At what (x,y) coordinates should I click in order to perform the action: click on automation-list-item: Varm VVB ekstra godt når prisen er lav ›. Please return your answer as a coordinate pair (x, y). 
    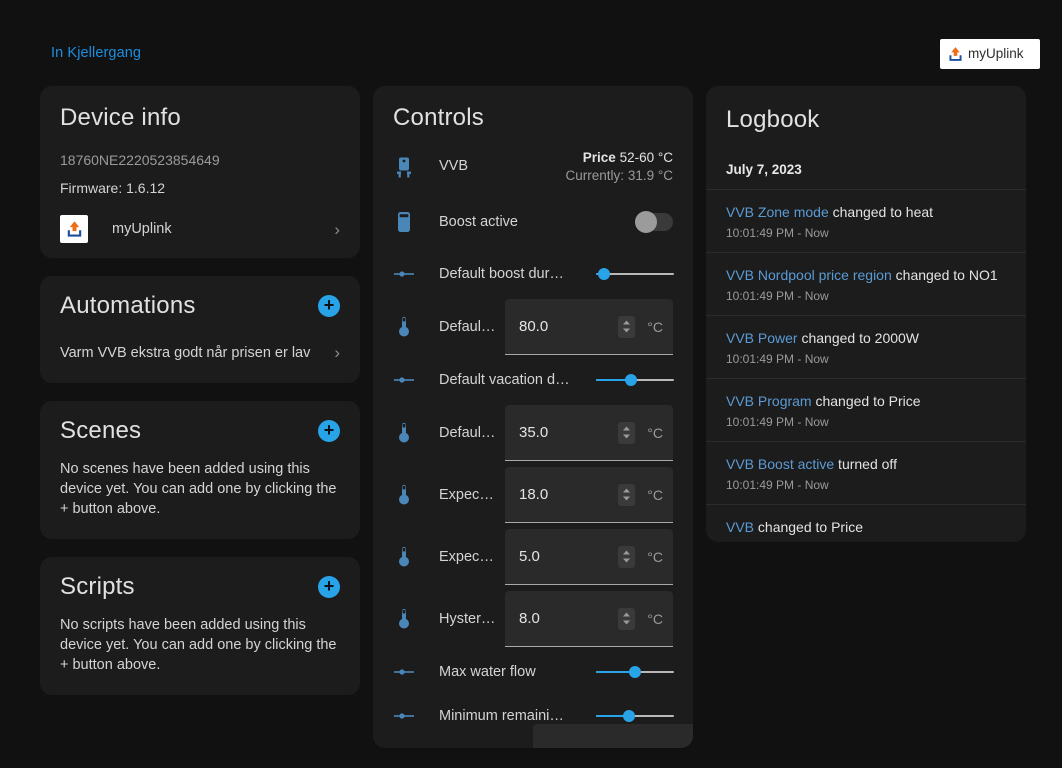
    Looking at the image, I should click on (200, 353).